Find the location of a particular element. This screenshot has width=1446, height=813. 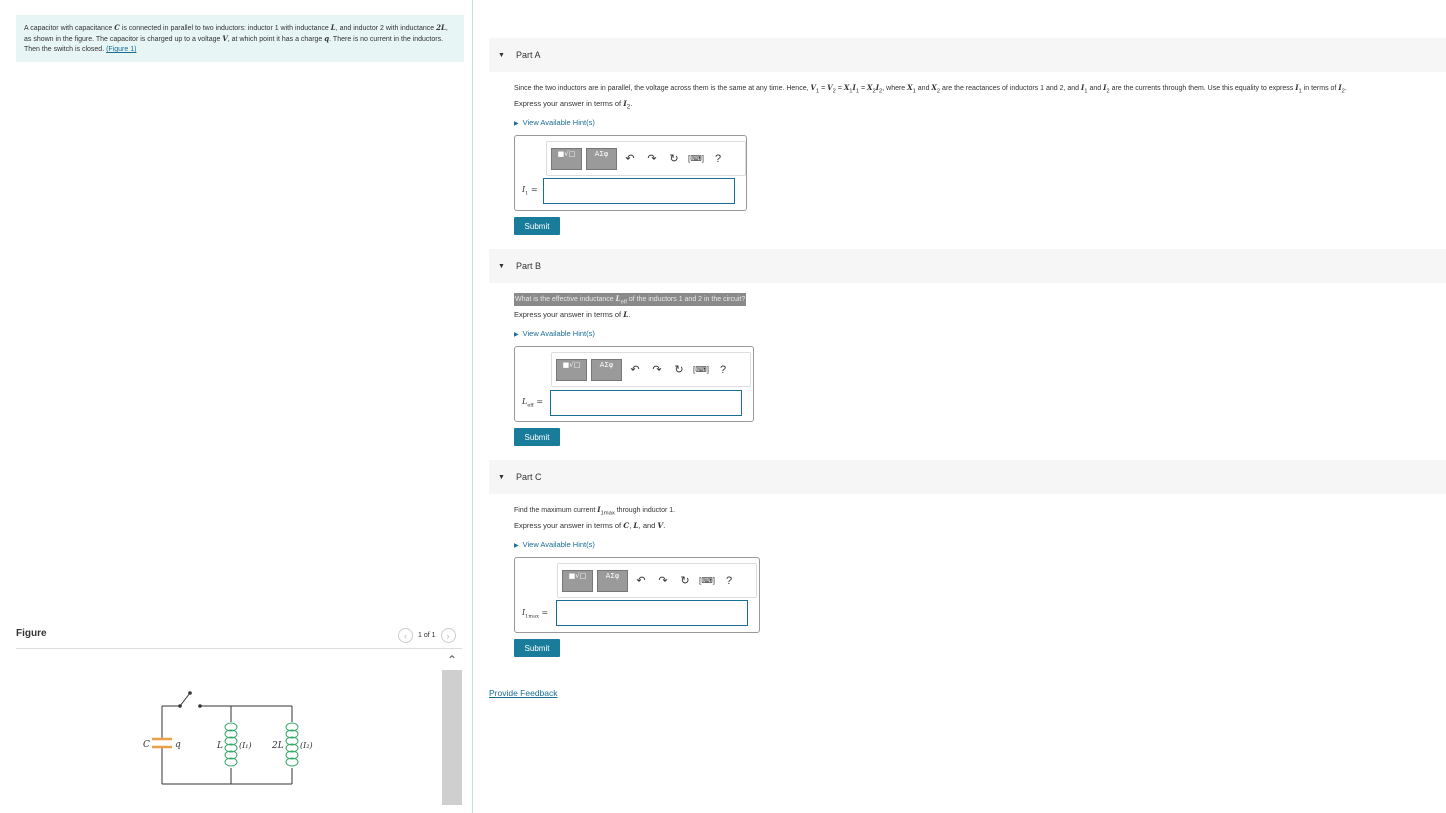

part-b-answer-box: ■√□ AΣφ ↶ ↷ ↻ [⌨] ? Leff = is located at coordinates (634, 384).